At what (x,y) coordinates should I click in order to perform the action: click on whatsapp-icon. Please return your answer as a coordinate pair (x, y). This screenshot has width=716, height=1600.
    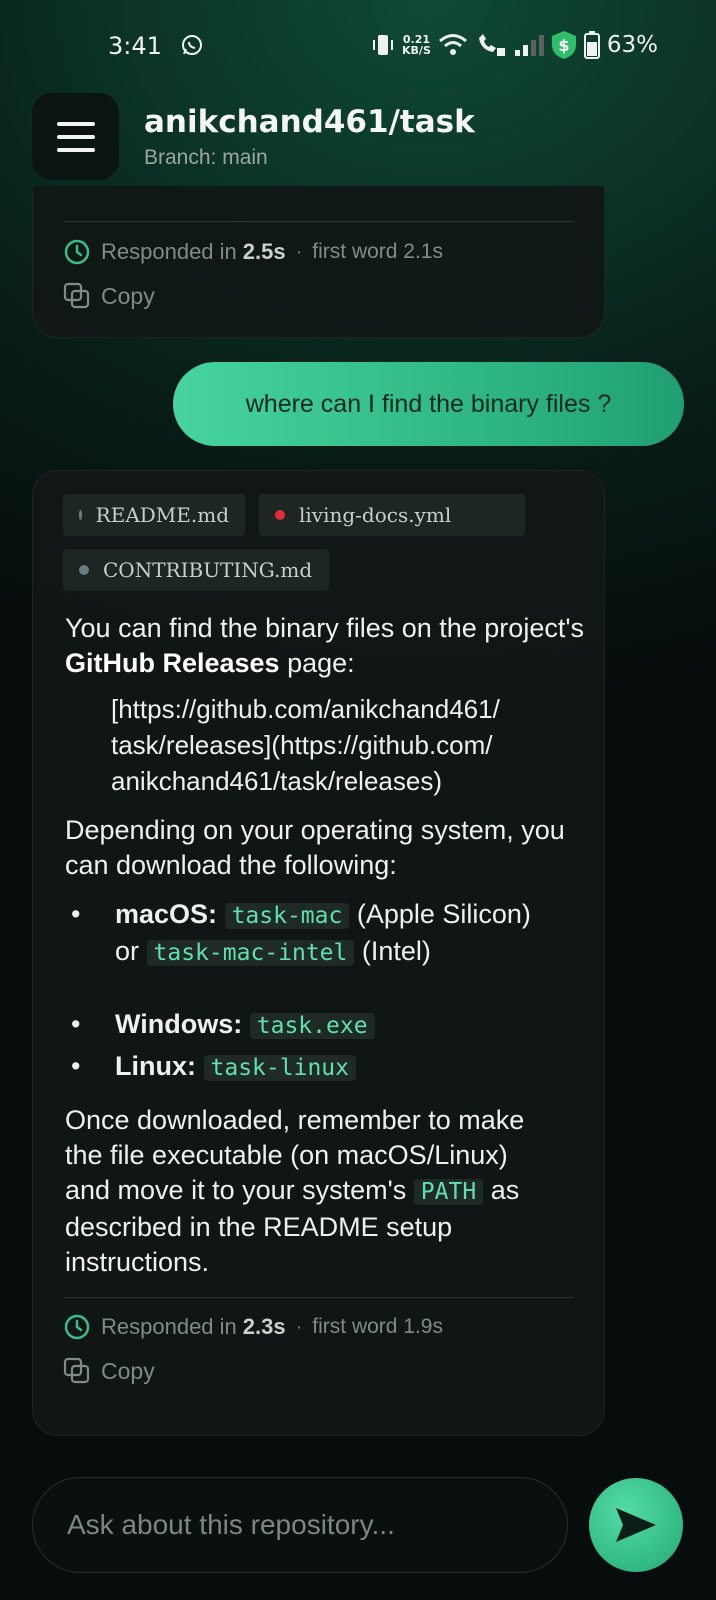
    Looking at the image, I should click on (192, 45).